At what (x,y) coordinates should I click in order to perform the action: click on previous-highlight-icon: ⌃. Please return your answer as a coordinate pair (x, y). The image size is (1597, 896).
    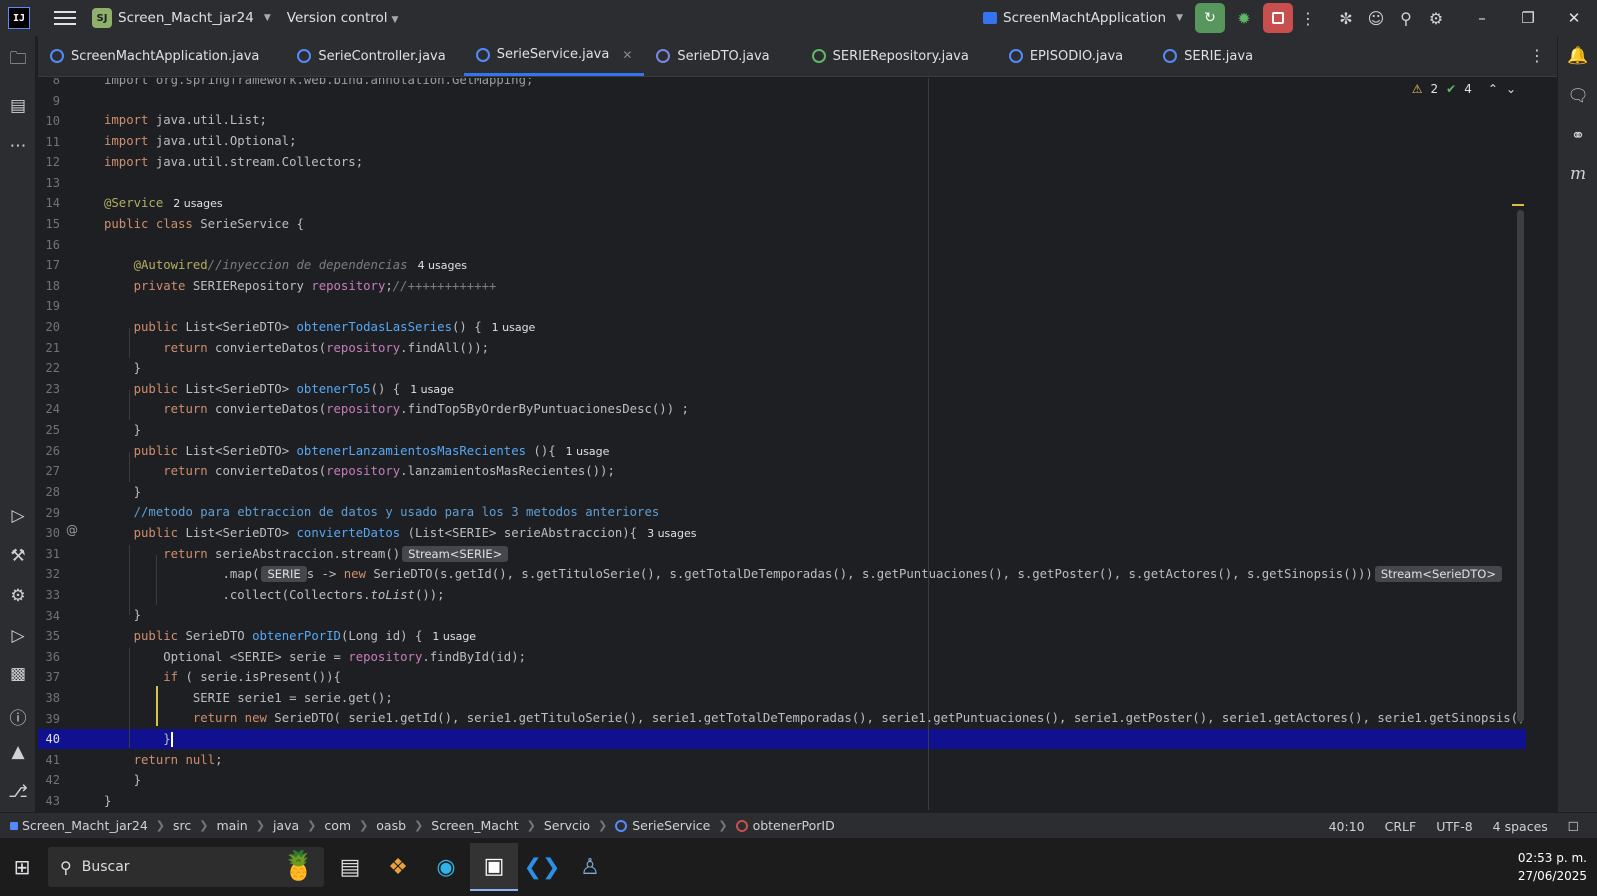
    Looking at the image, I should click on (1493, 89).